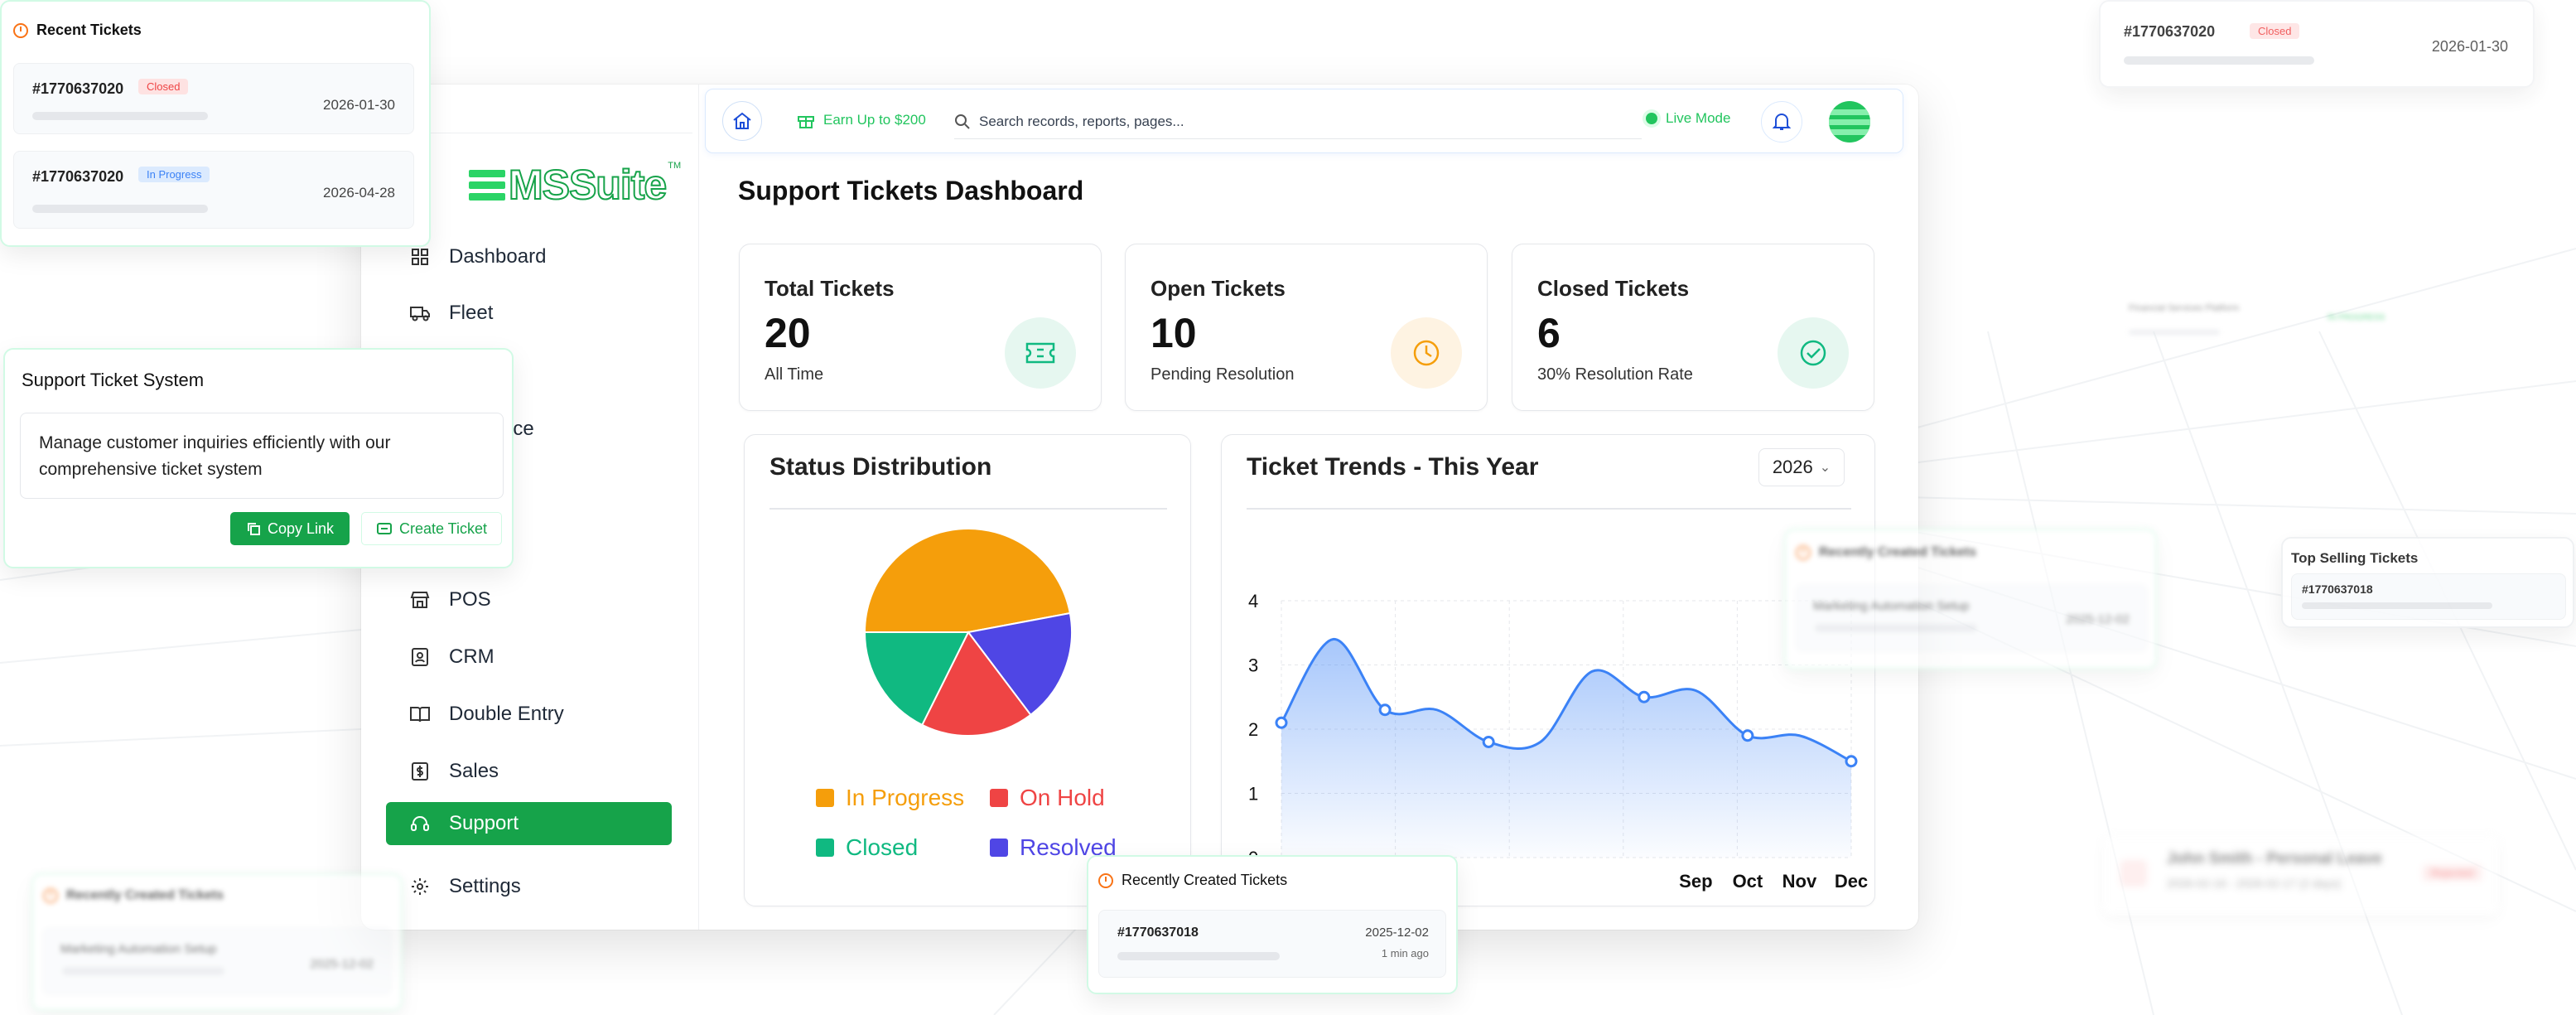 Image resolution: width=2576 pixels, height=1015 pixels. Describe the element at coordinates (529, 657) in the screenshot. I see `sidebar-item-crm: CRM` at that location.